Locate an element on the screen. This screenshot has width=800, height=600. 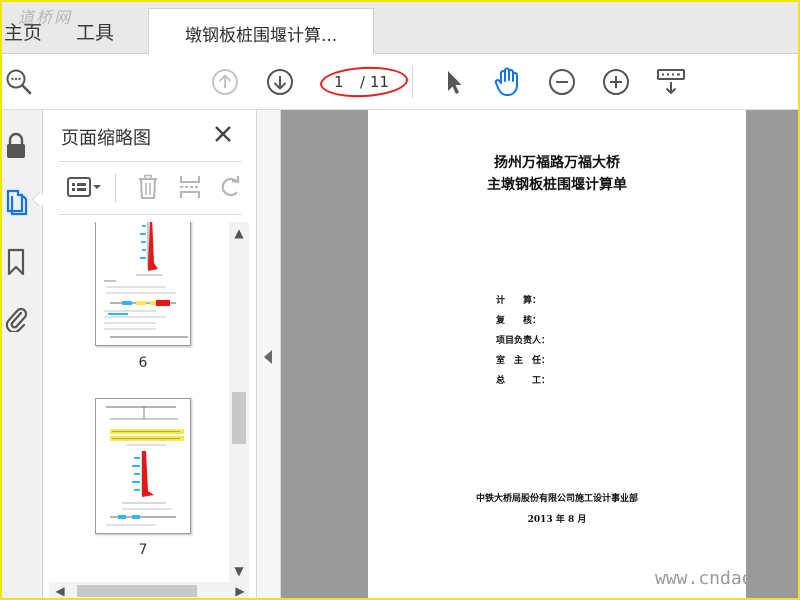
previous-page-button is located at coordinates (225, 82).